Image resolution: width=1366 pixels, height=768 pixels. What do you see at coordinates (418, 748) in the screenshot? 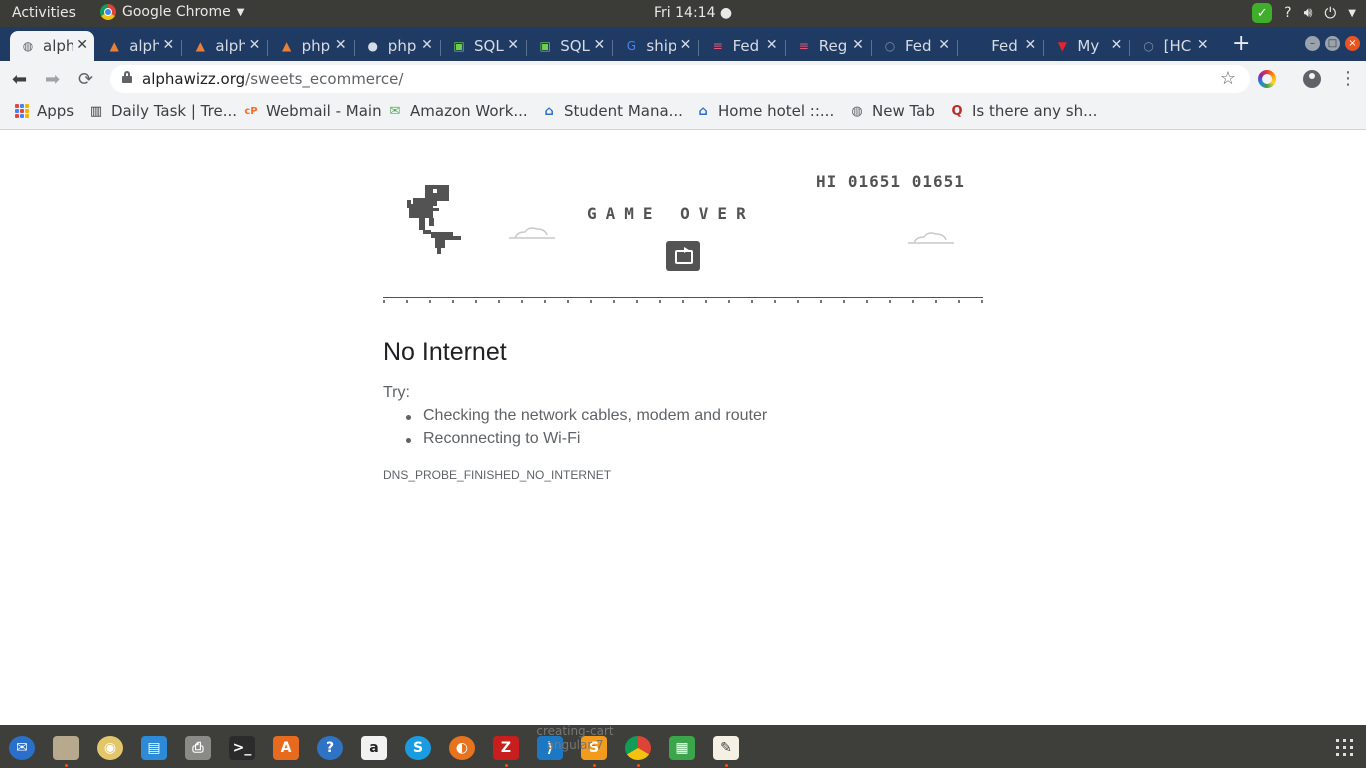
I see `skype-icon: S` at bounding box center [418, 748].